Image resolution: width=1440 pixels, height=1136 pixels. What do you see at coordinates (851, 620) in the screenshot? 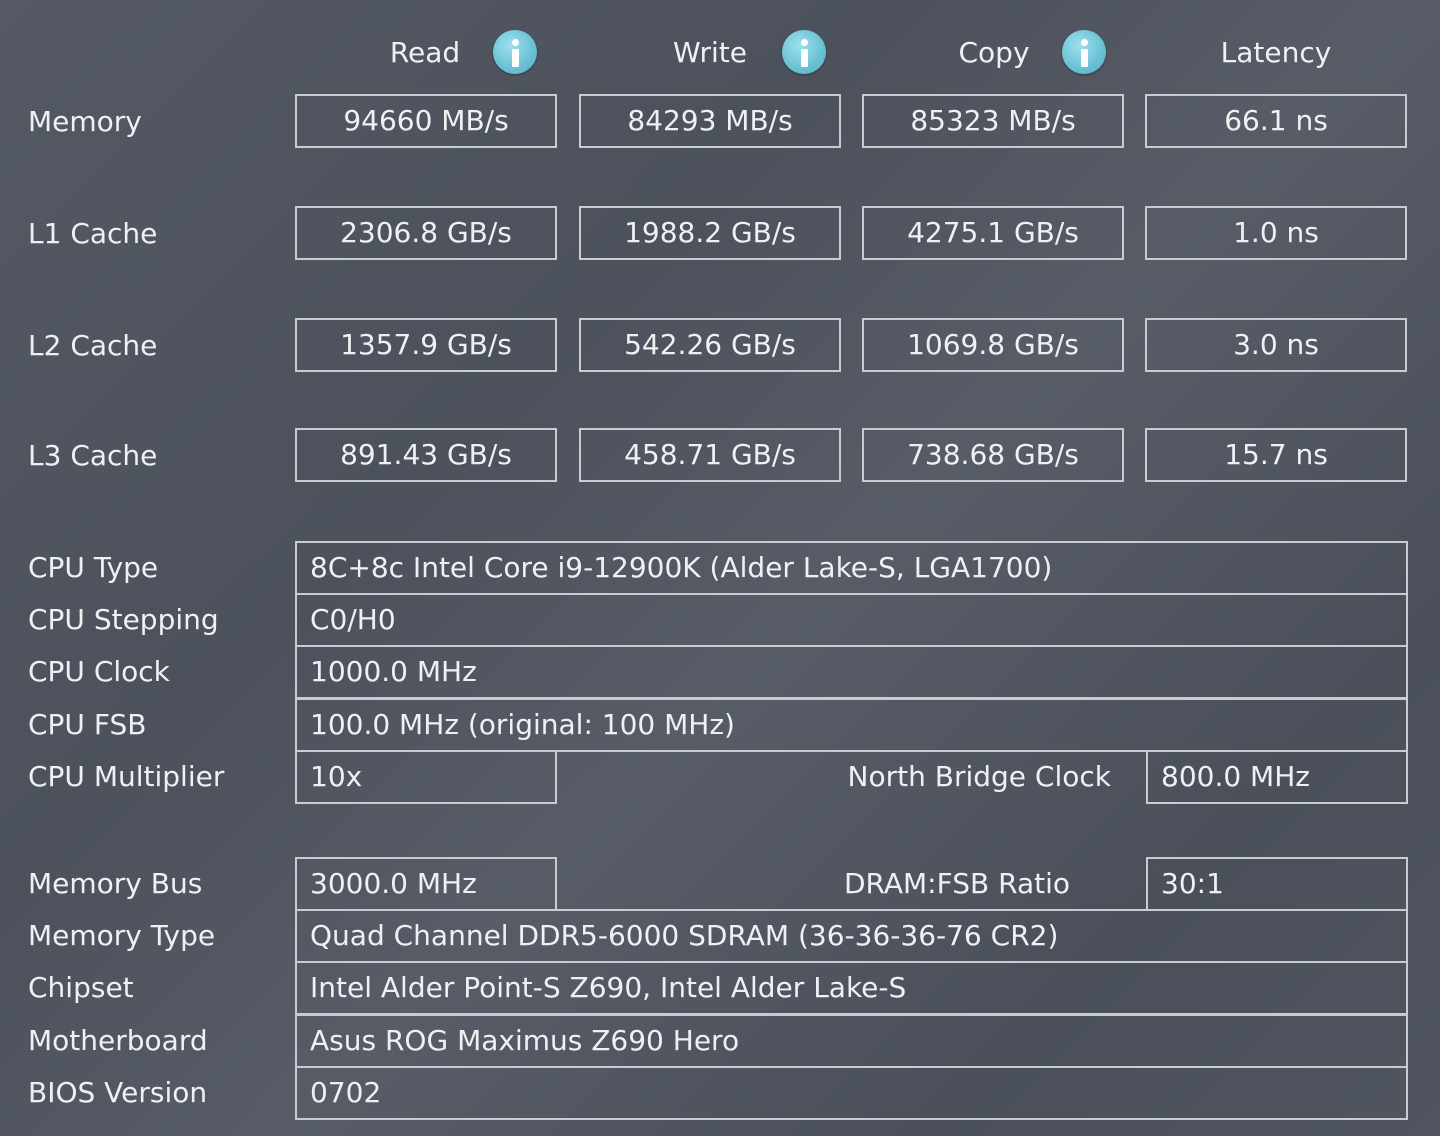
I see `cpu-stepping-value: C0/H0` at bounding box center [851, 620].